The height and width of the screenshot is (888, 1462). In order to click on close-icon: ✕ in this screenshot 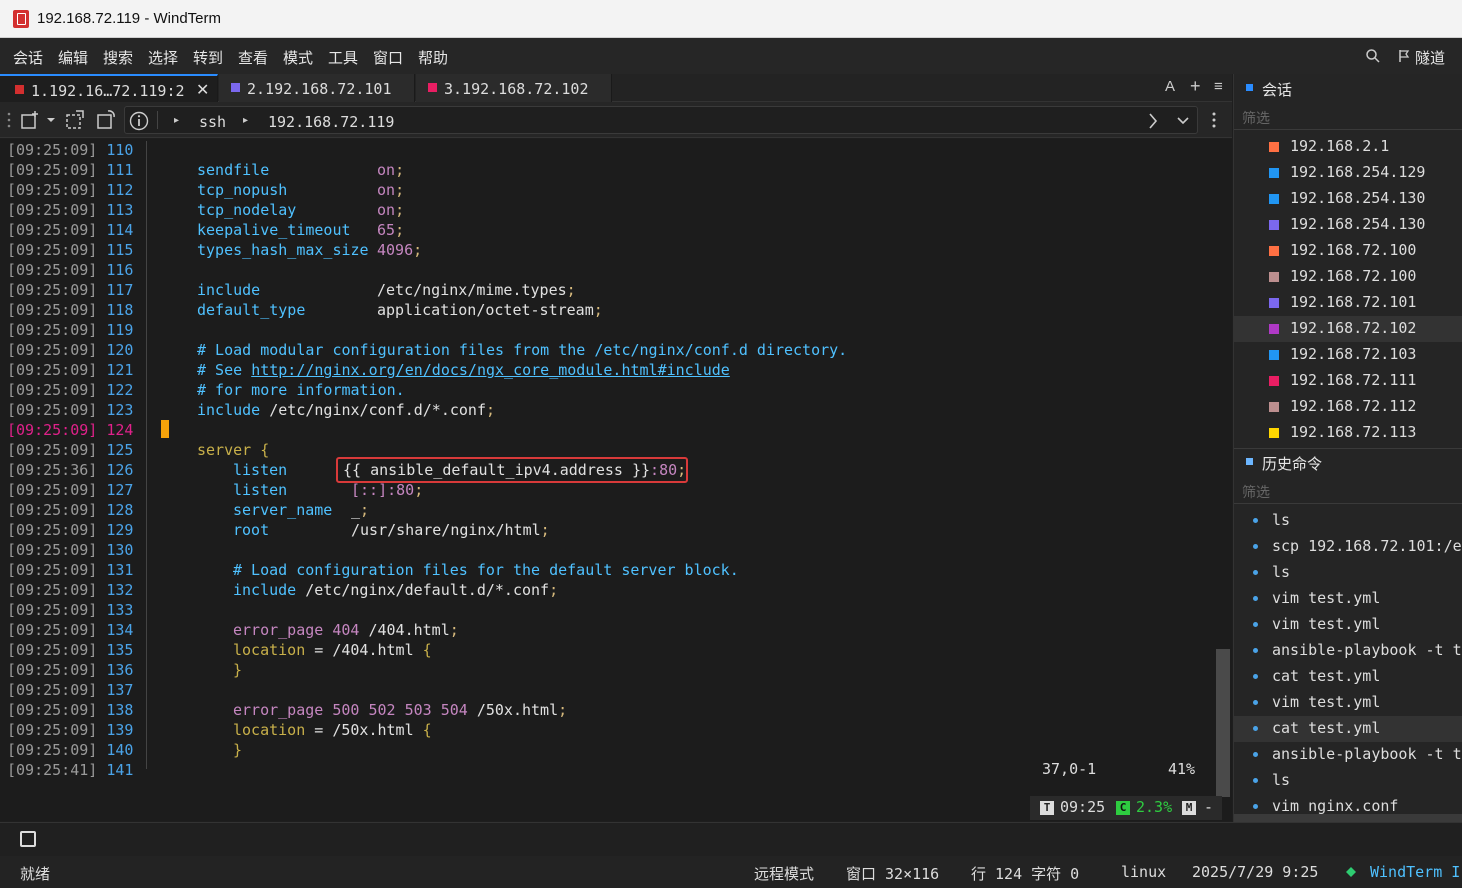, I will do `click(202, 90)`.